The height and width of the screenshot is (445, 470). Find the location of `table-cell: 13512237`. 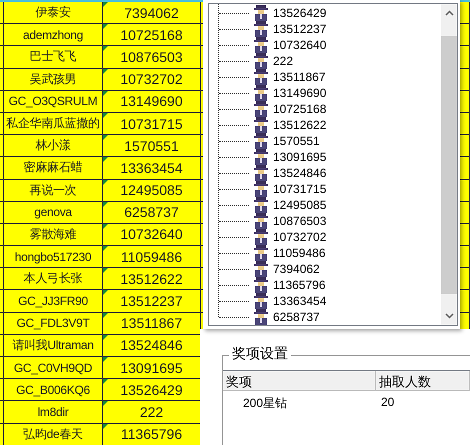

table-cell: 13512237 is located at coordinates (152, 301).